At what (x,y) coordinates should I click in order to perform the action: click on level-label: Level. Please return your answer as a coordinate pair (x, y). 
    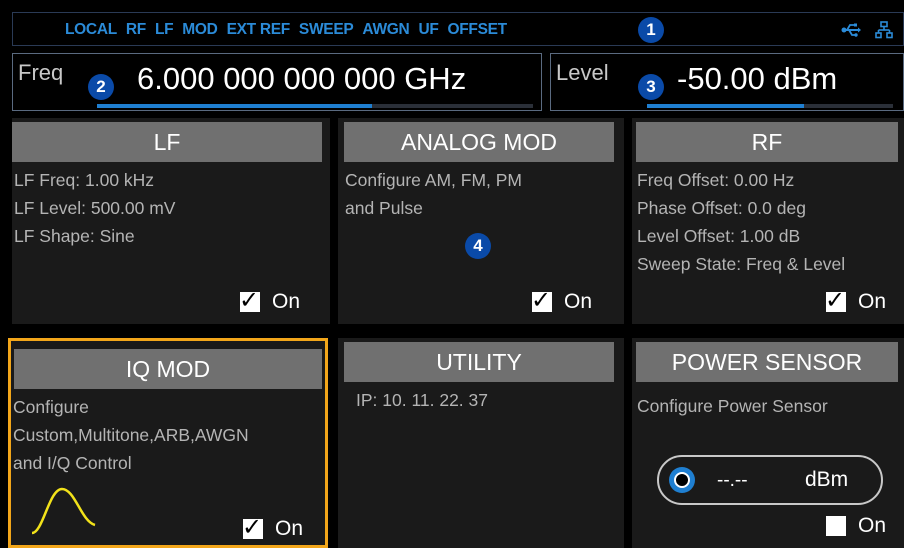
    Looking at the image, I should click on (582, 72).